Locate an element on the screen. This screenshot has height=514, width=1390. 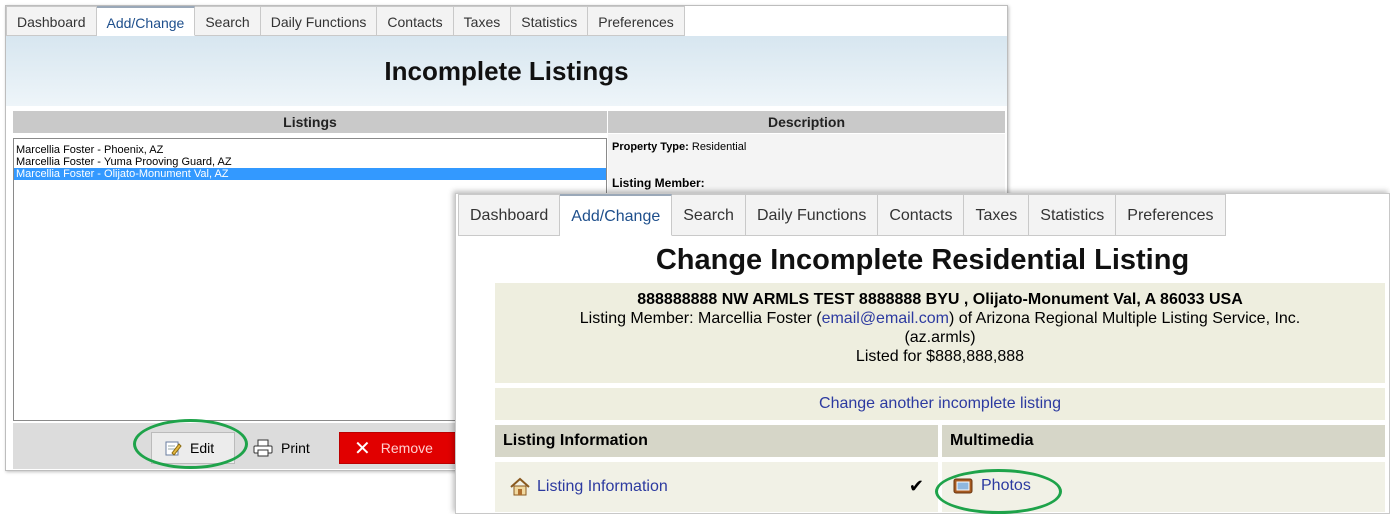
listed-price: Listed for $888,888,888 is located at coordinates (940, 356).